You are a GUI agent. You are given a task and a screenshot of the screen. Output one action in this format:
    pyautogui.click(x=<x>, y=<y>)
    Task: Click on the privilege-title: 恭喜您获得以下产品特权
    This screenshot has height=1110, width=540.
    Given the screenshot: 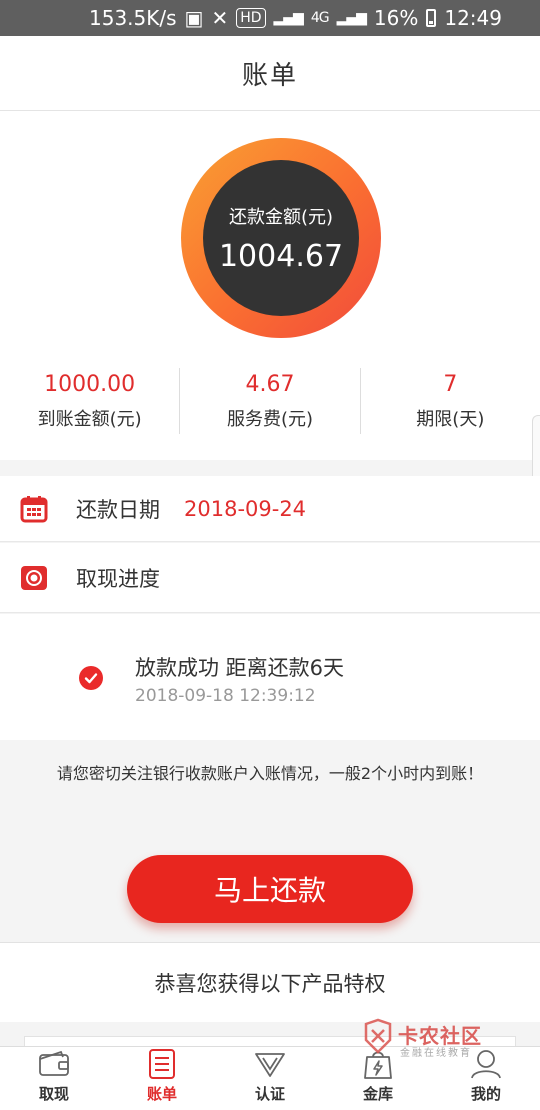 What is the action you would take?
    pyautogui.click(x=270, y=983)
    